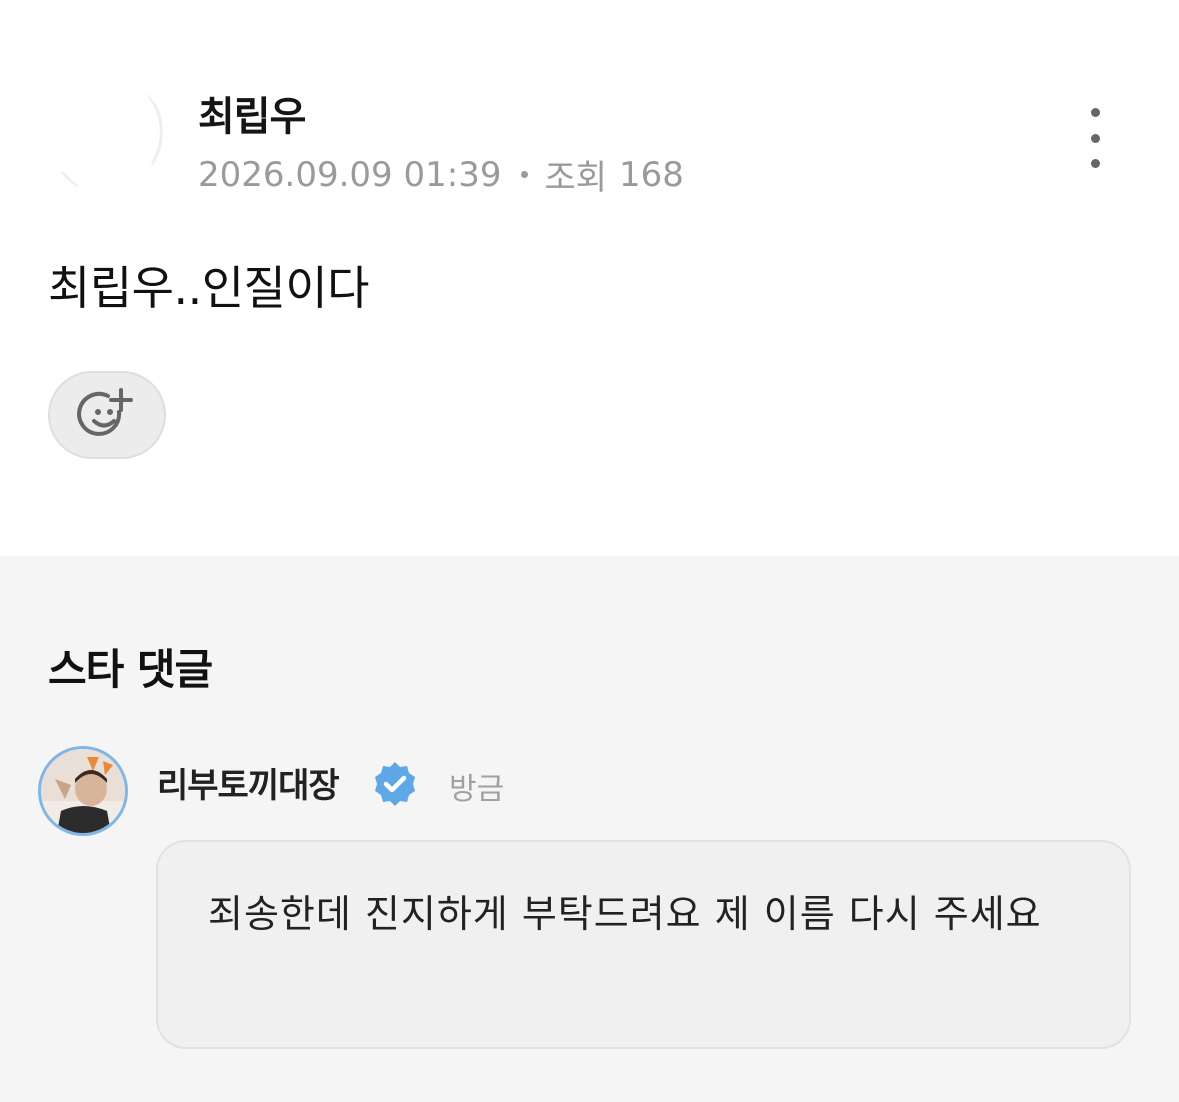 Image resolution: width=1179 pixels, height=1102 pixels. What do you see at coordinates (208, 288) in the screenshot?
I see `post-body: 최립우..인질이다` at bounding box center [208, 288].